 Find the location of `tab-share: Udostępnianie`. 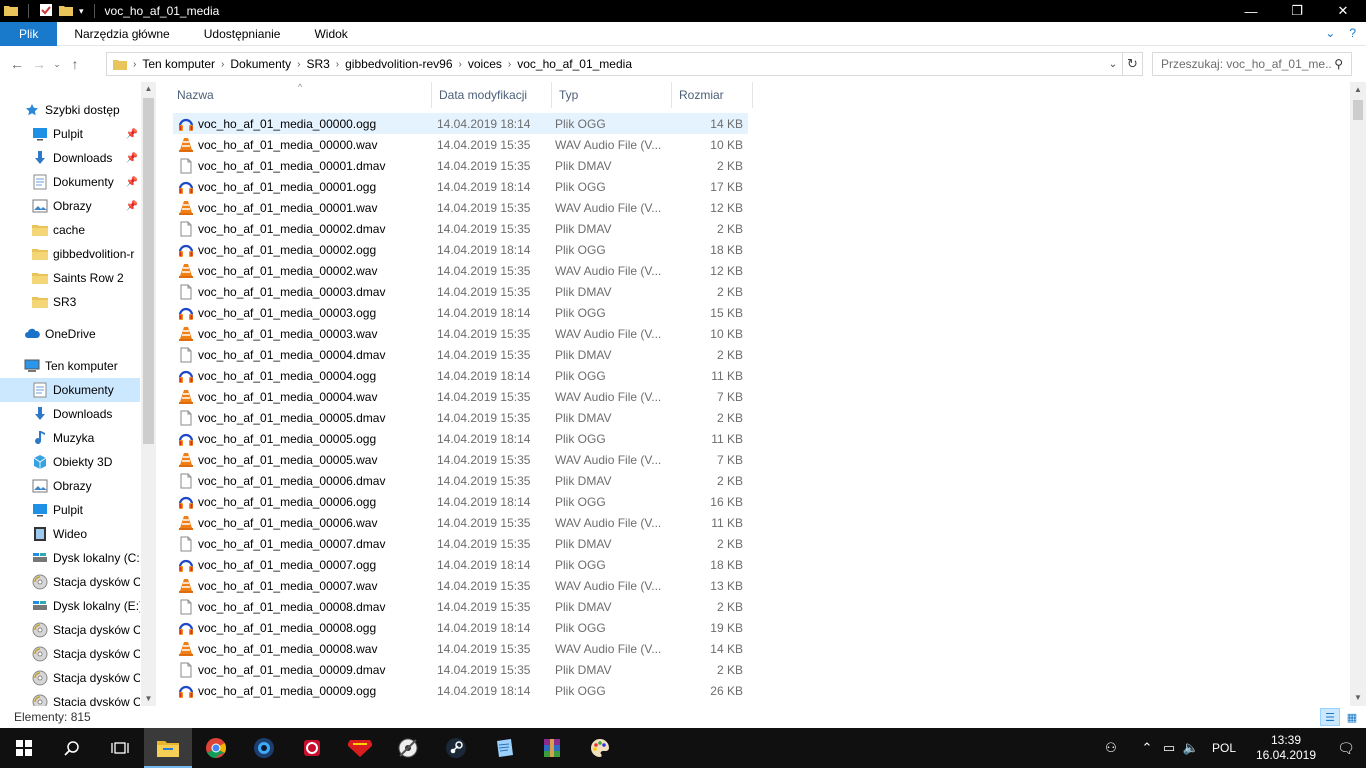

tab-share: Udostępnianie is located at coordinates (242, 34).